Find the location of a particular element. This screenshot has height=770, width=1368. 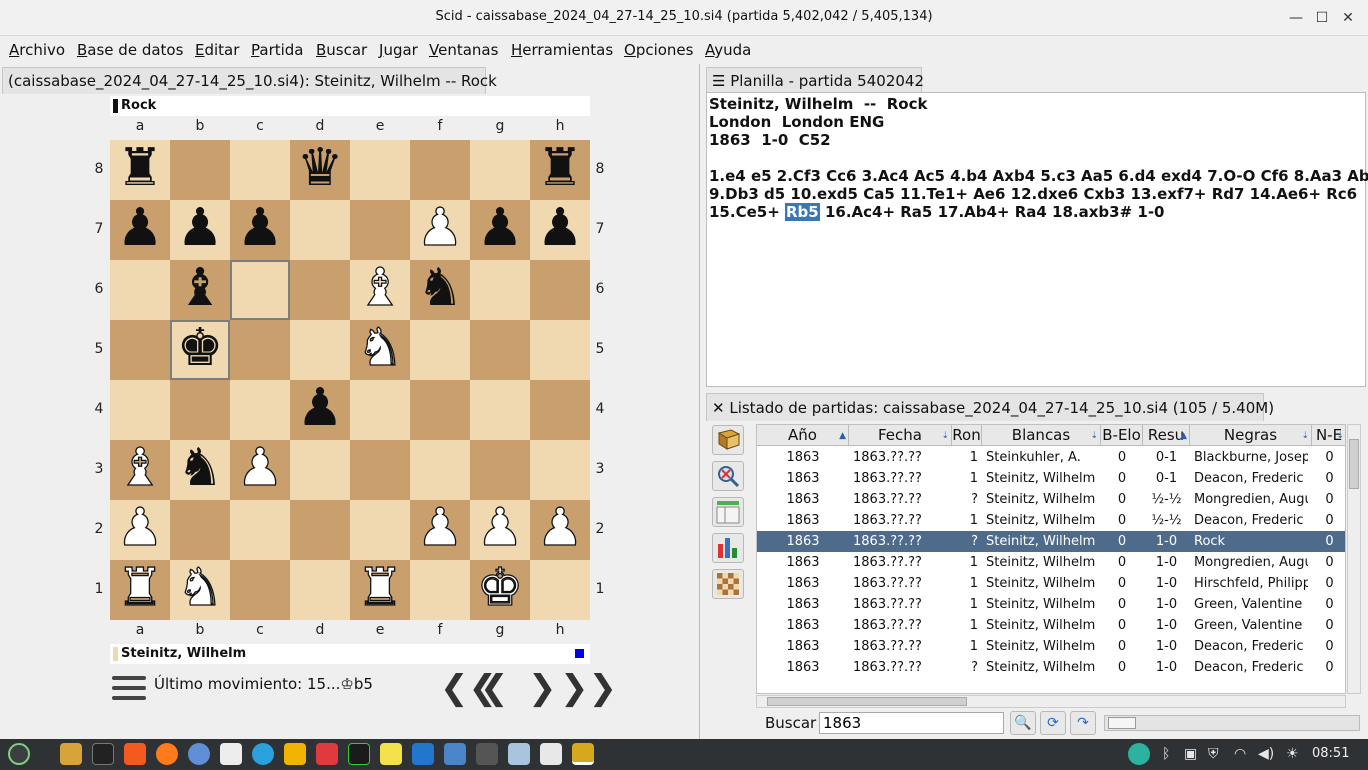

square-e4 is located at coordinates (380, 410).